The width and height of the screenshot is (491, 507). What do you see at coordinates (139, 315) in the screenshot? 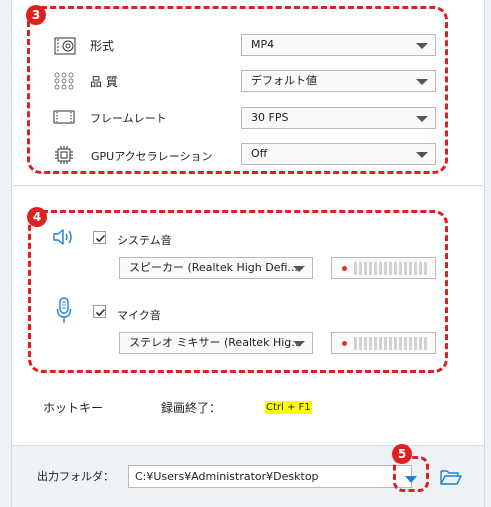
I see `mic-audio-label: マイク音` at bounding box center [139, 315].